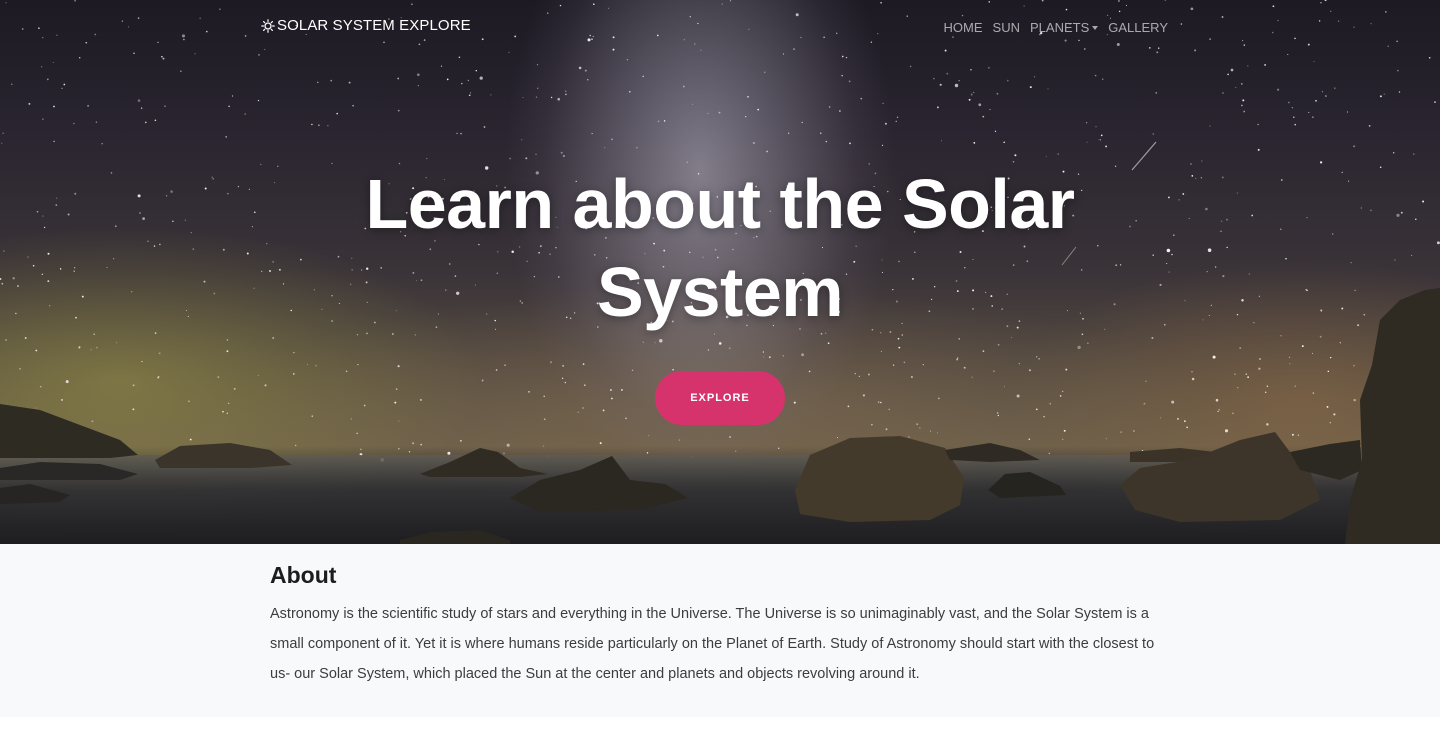 The width and height of the screenshot is (1440, 752). Describe the element at coordinates (1095, 27) in the screenshot. I see `caret-down-icon` at that location.